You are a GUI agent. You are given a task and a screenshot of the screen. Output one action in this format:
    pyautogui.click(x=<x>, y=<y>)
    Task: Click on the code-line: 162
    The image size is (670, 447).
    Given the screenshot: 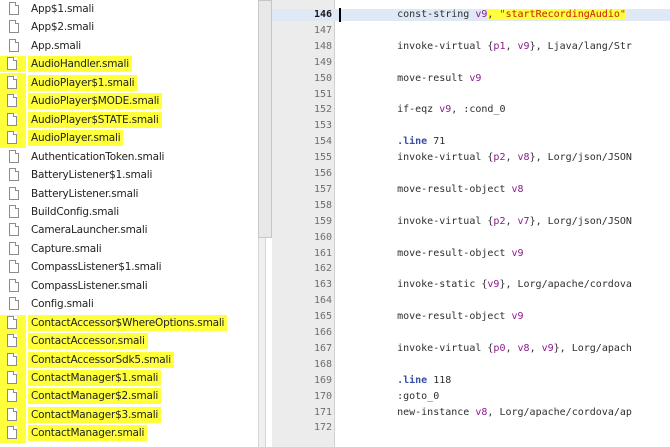 What is the action you would take?
    pyautogui.click(x=471, y=269)
    